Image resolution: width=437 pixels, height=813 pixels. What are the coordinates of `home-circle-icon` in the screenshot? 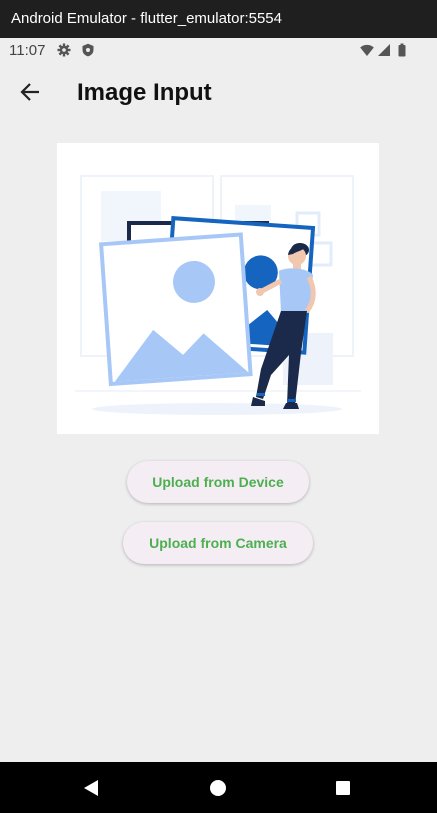 It's located at (218, 788).